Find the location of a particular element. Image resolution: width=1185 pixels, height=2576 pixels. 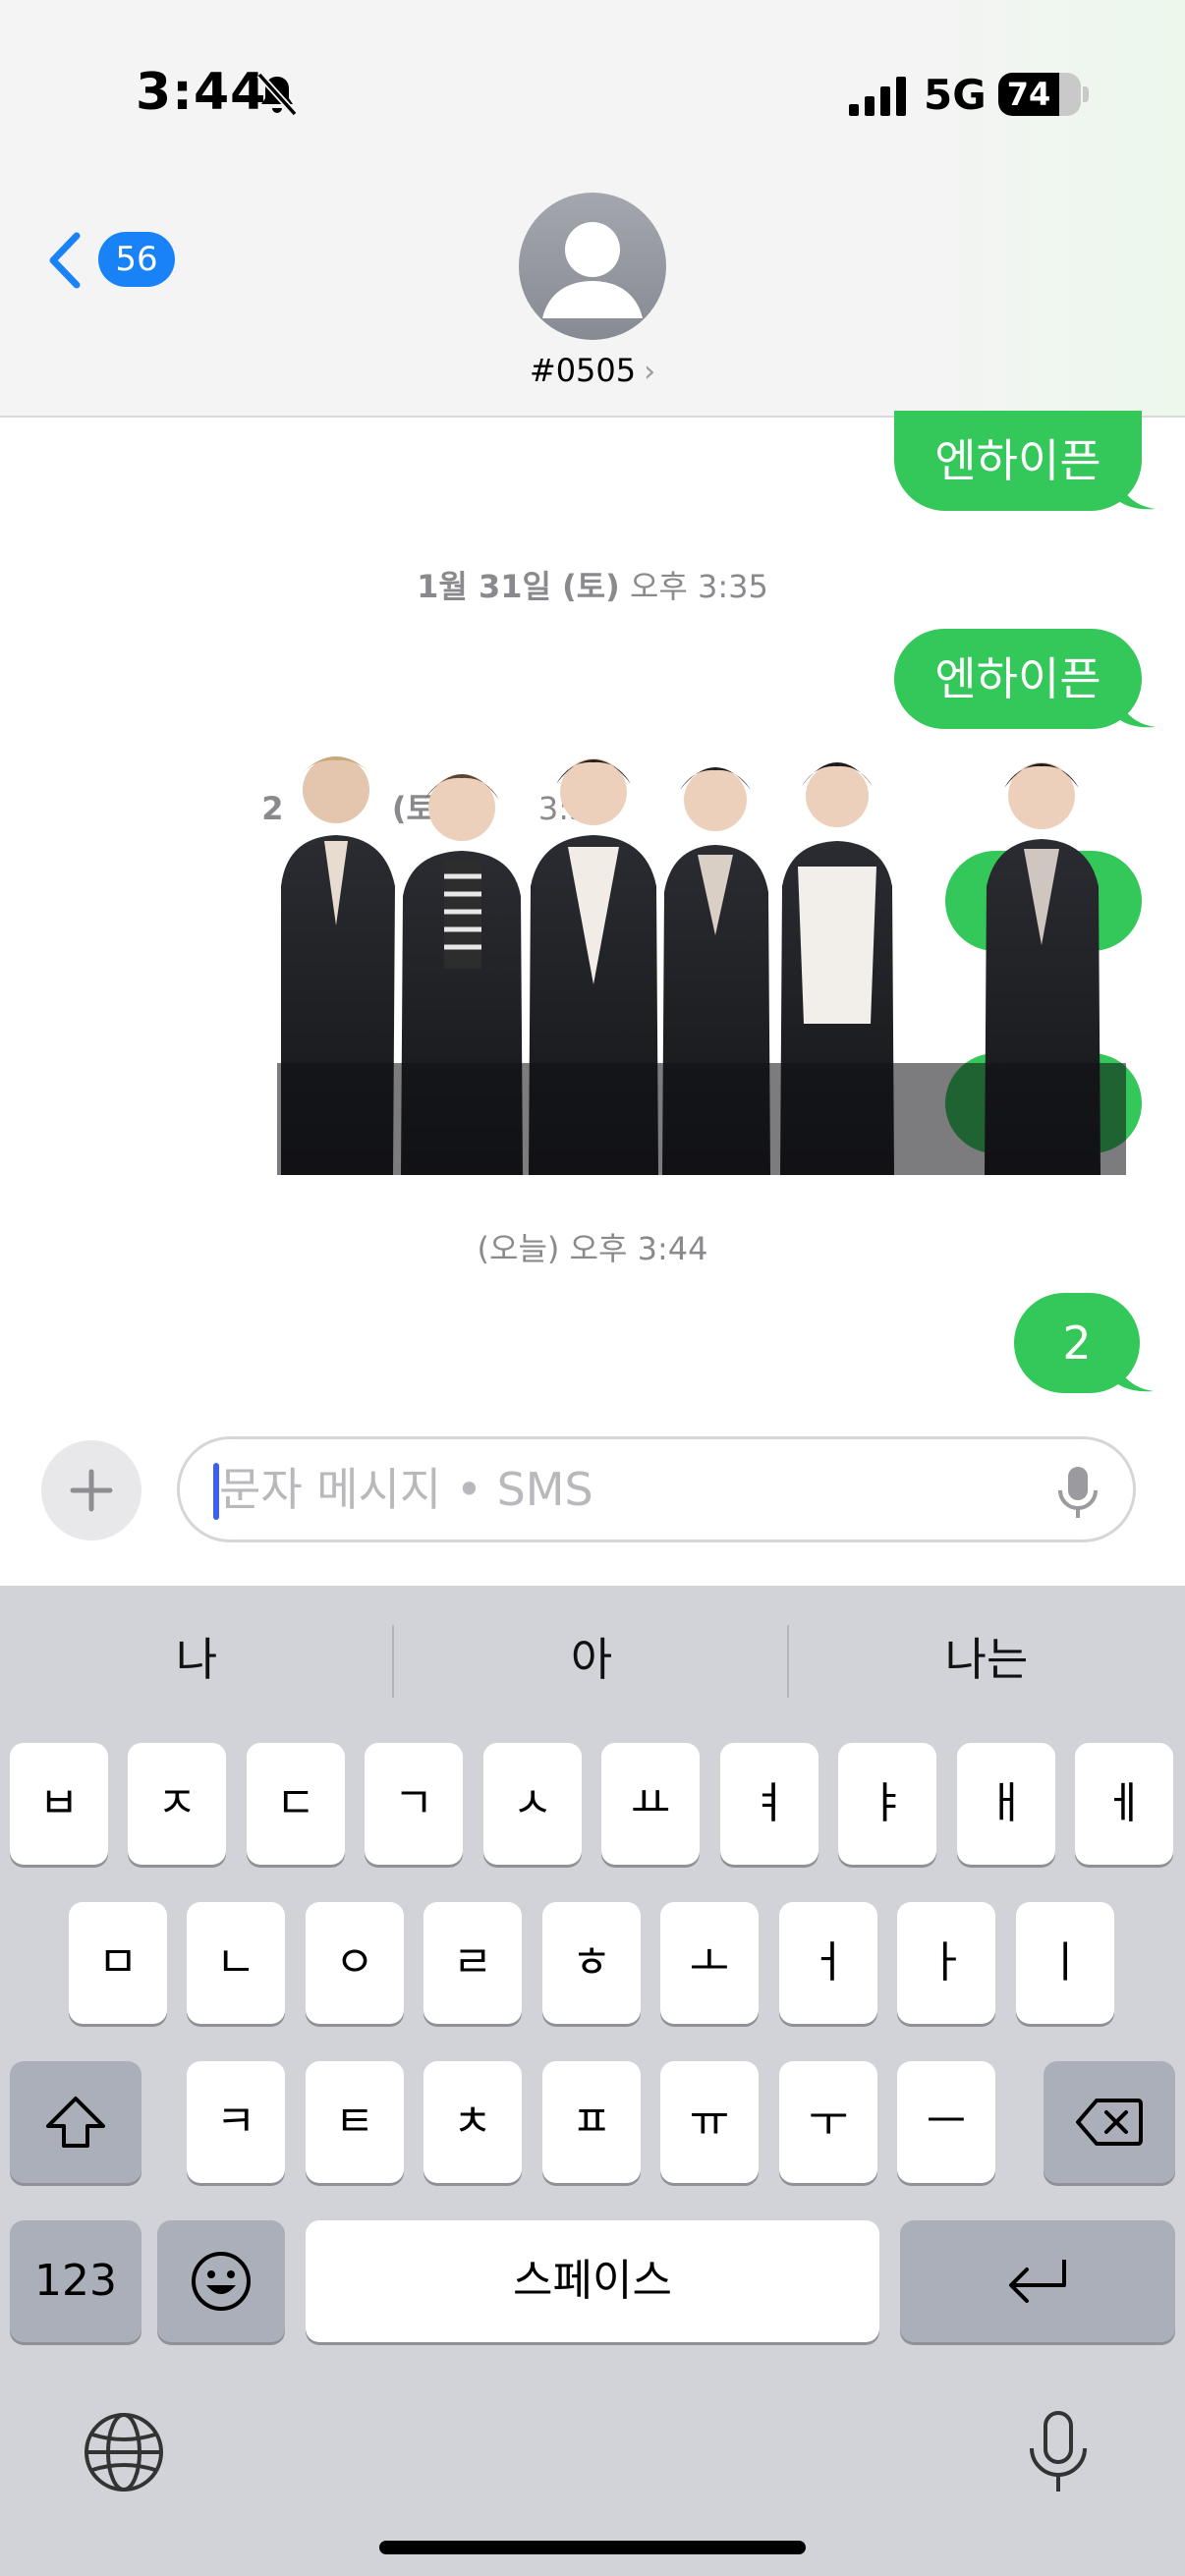

back-button: 56 is located at coordinates (112, 259).